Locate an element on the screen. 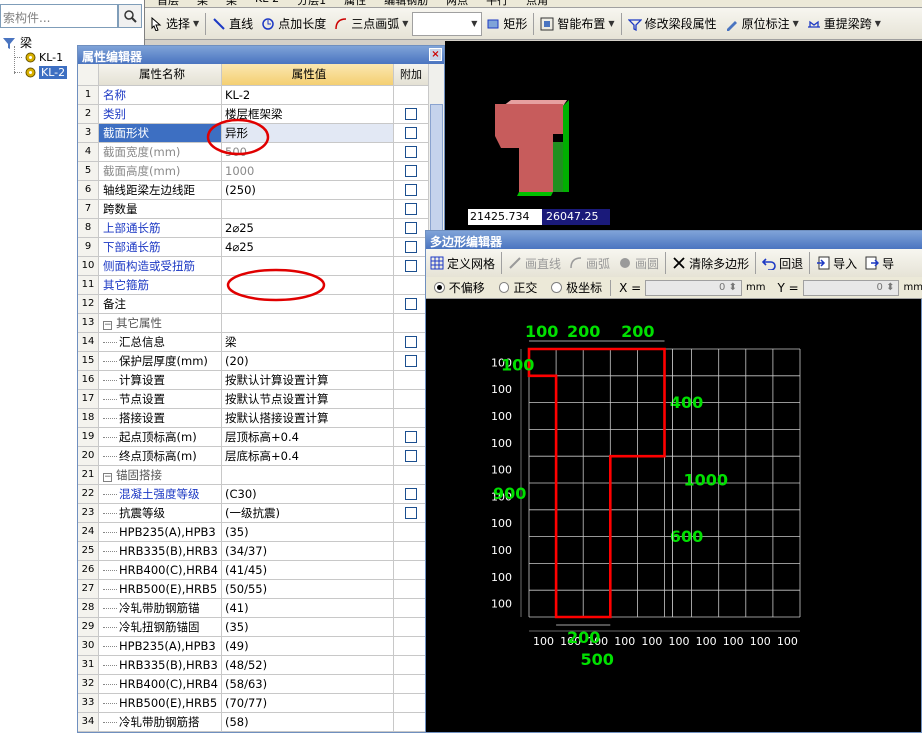 This screenshot has height=733, width=922. attribute-value: 按默认搭接设置计算 is located at coordinates (308, 418).